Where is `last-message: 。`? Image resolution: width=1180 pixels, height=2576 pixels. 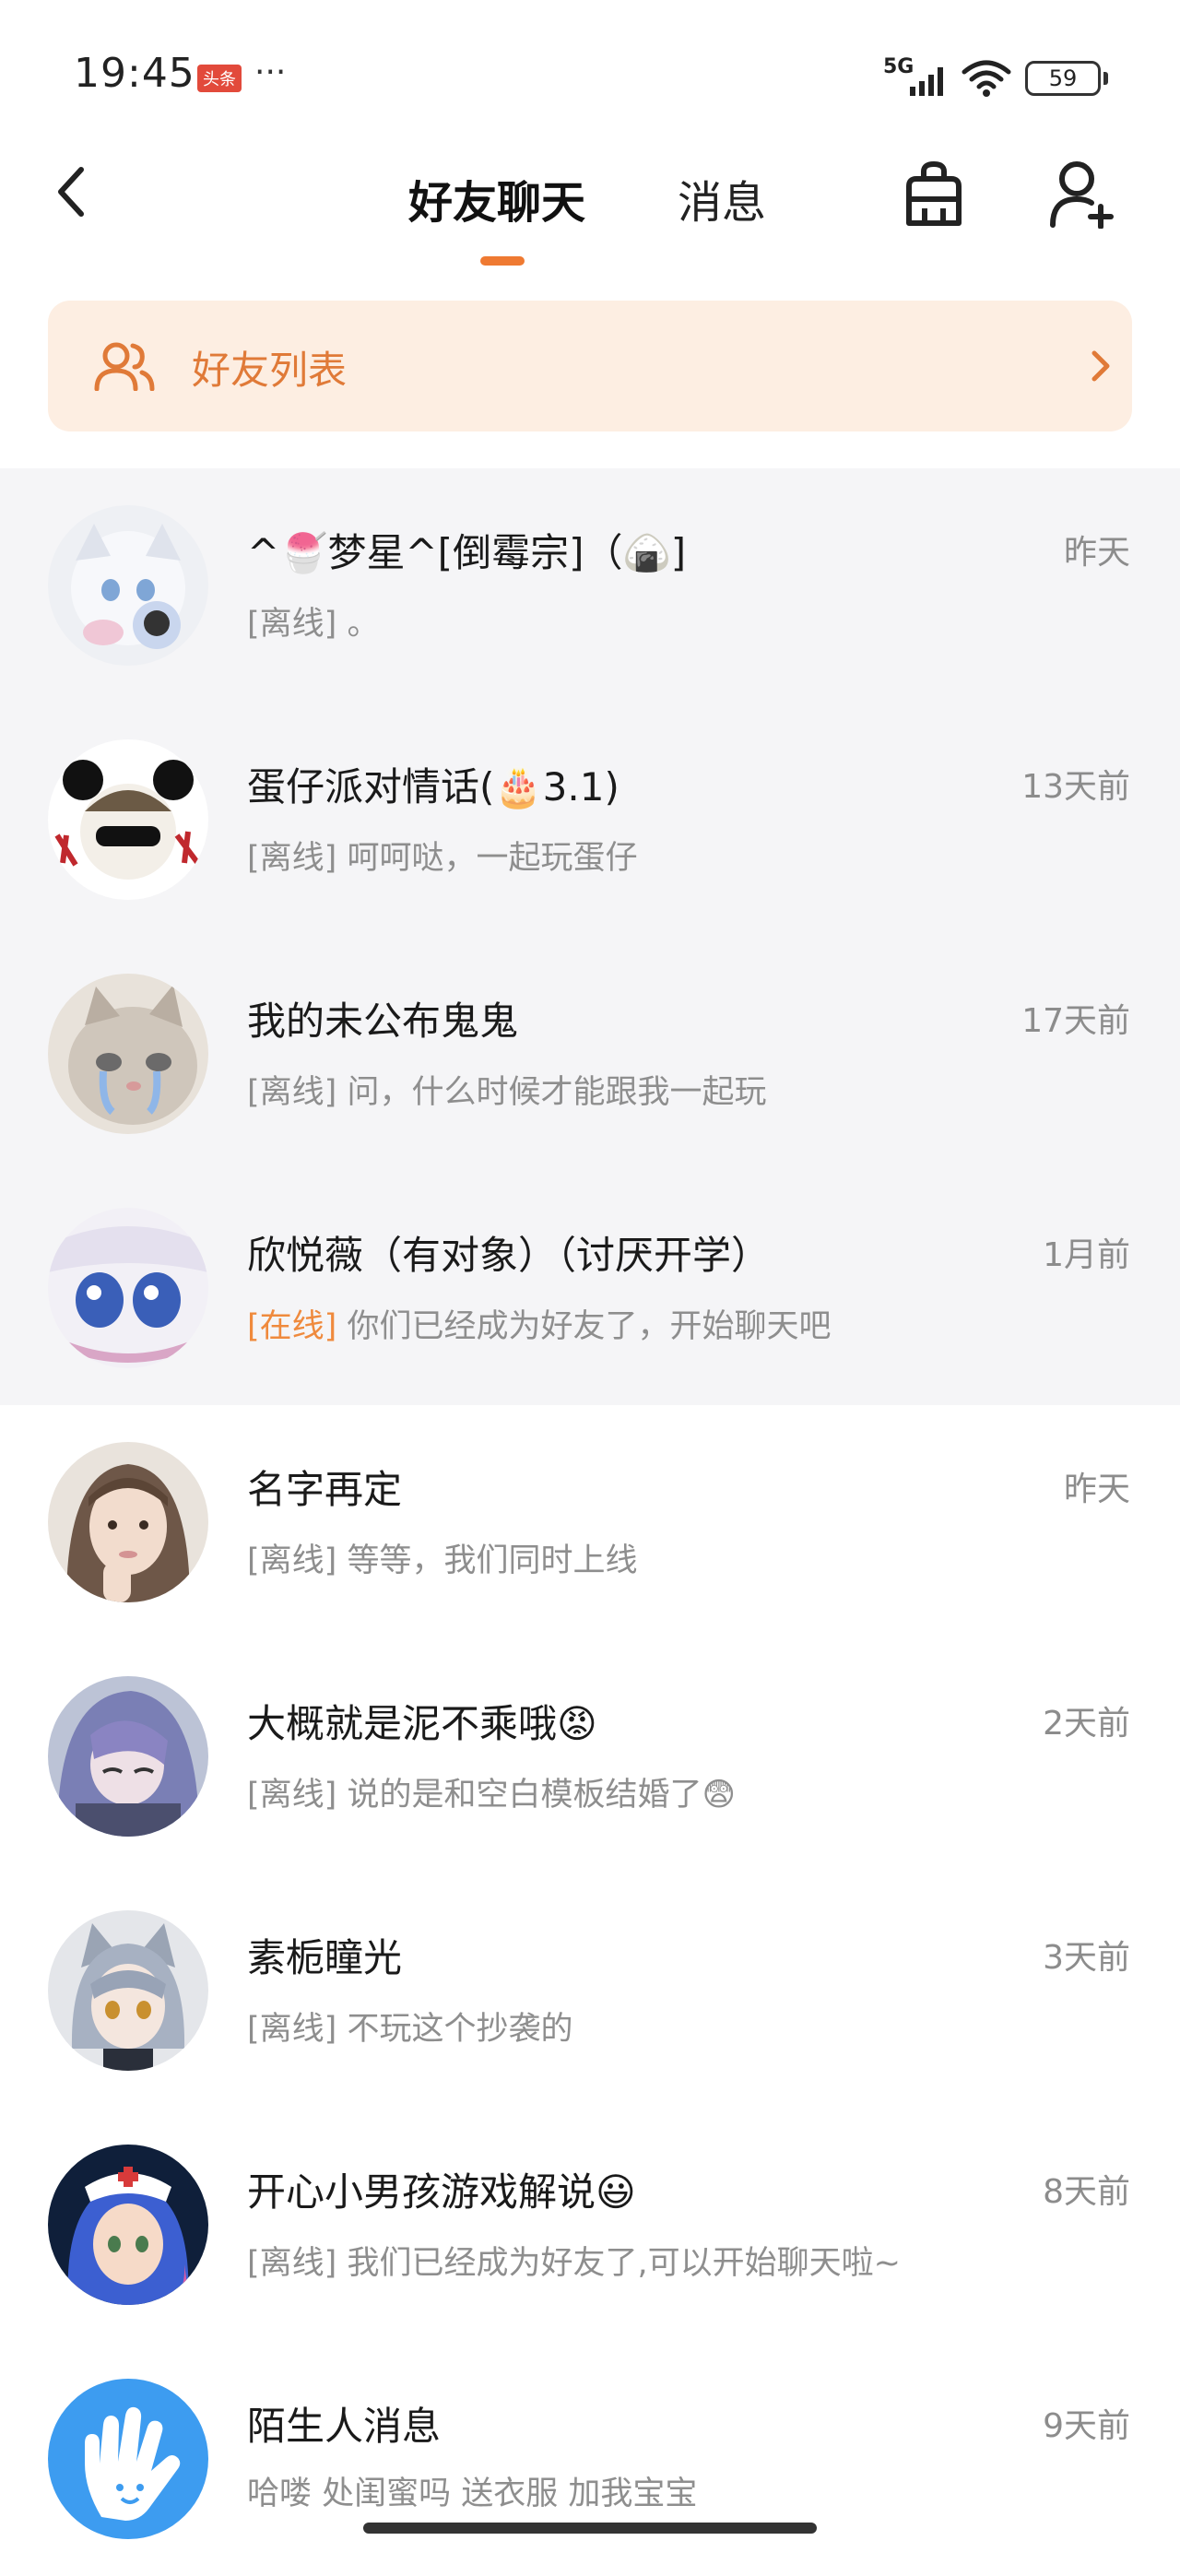
last-message: 。 is located at coordinates (358, 624).